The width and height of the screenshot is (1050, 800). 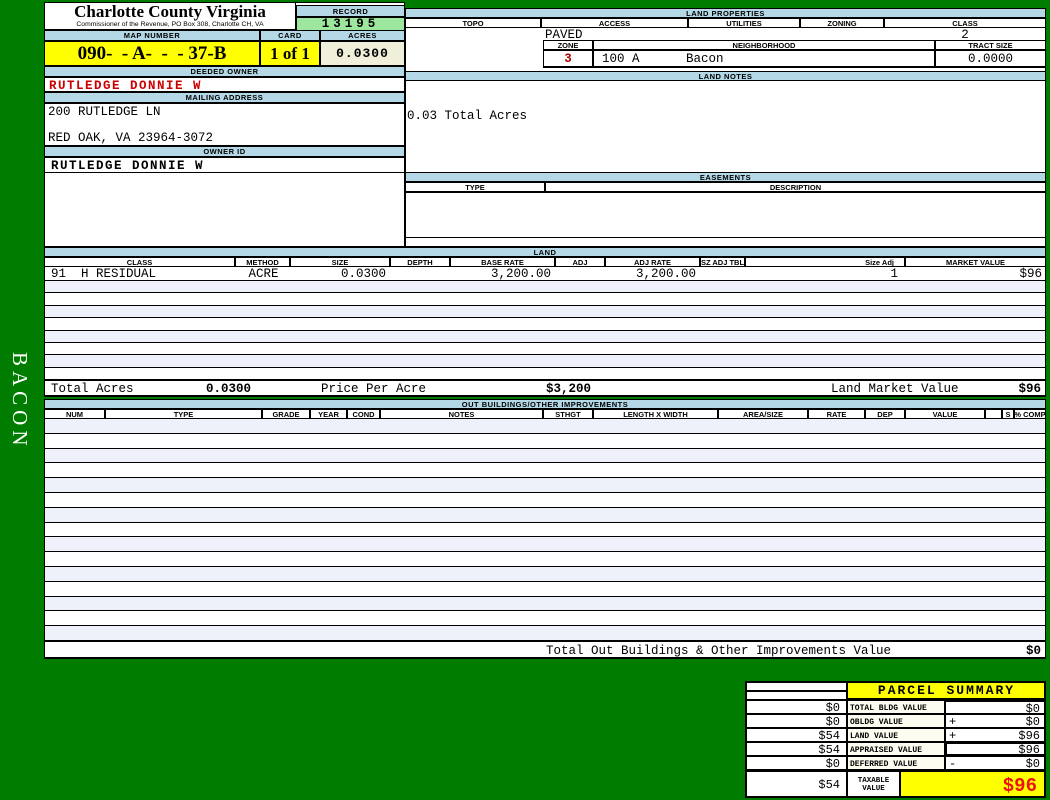 I want to click on land-col-adj: ADJ, so click(x=580, y=262).